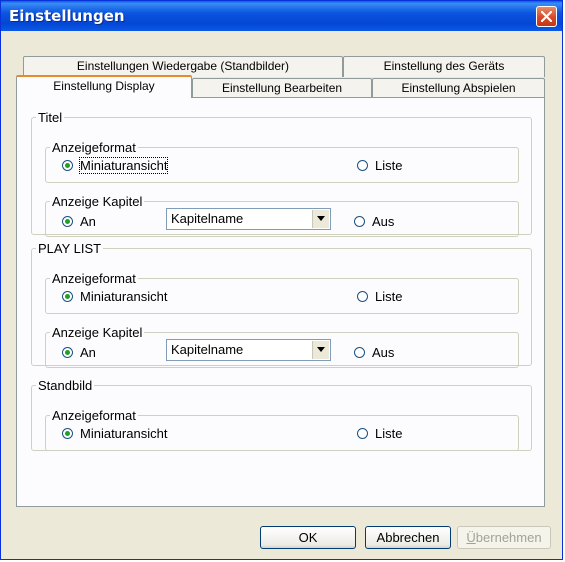 The width and height of the screenshot is (565, 562). I want to click on title-bar: Einstellungen, so click(281, 16).